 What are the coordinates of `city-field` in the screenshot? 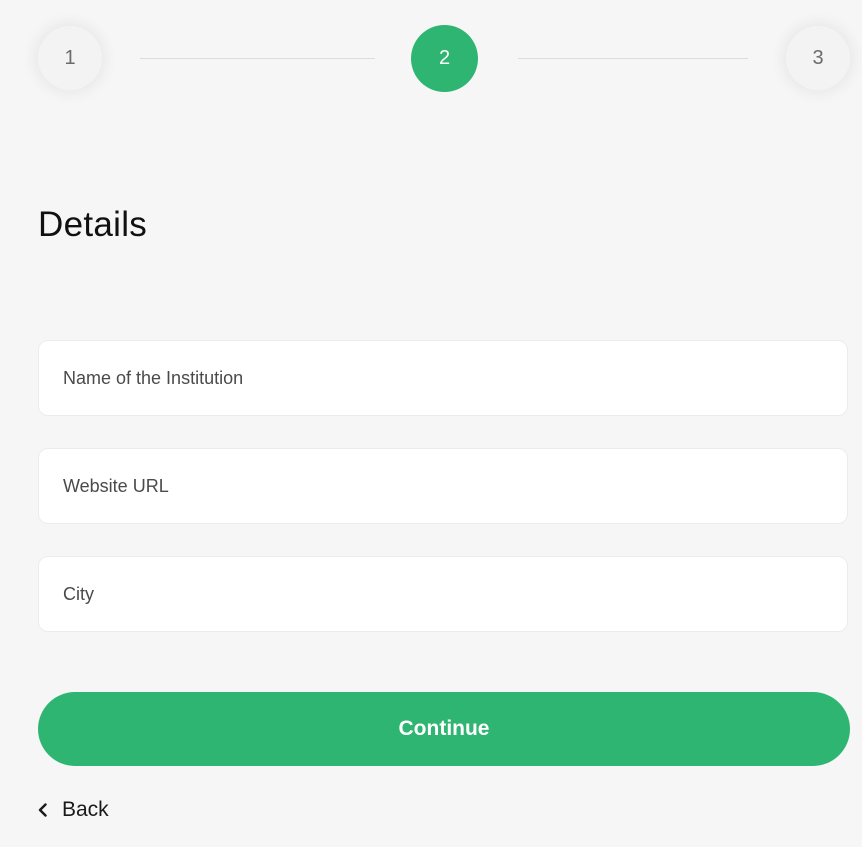 It's located at (443, 594).